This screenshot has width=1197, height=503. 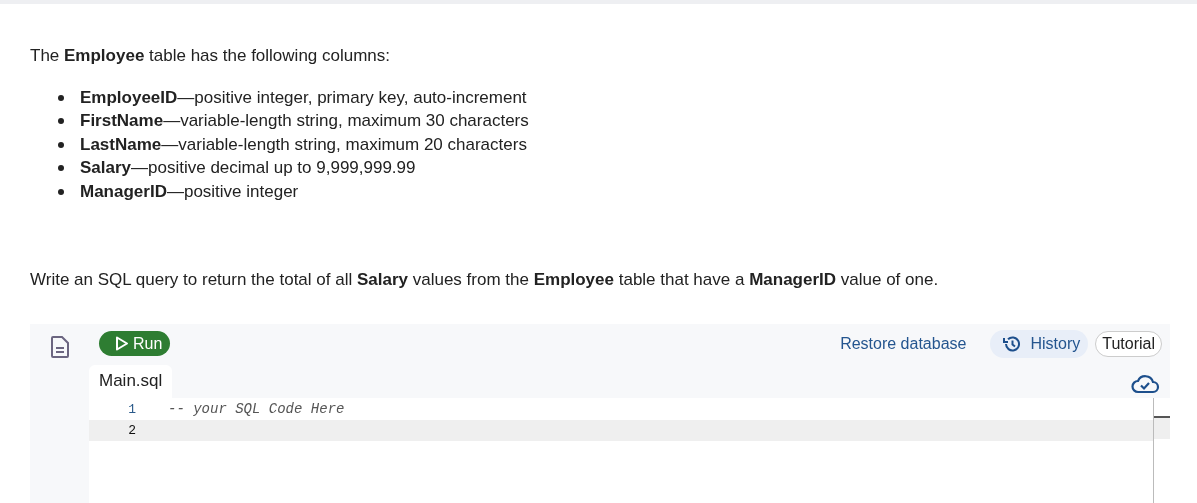 I want to click on restore-database-link: Restore database, so click(x=903, y=343).